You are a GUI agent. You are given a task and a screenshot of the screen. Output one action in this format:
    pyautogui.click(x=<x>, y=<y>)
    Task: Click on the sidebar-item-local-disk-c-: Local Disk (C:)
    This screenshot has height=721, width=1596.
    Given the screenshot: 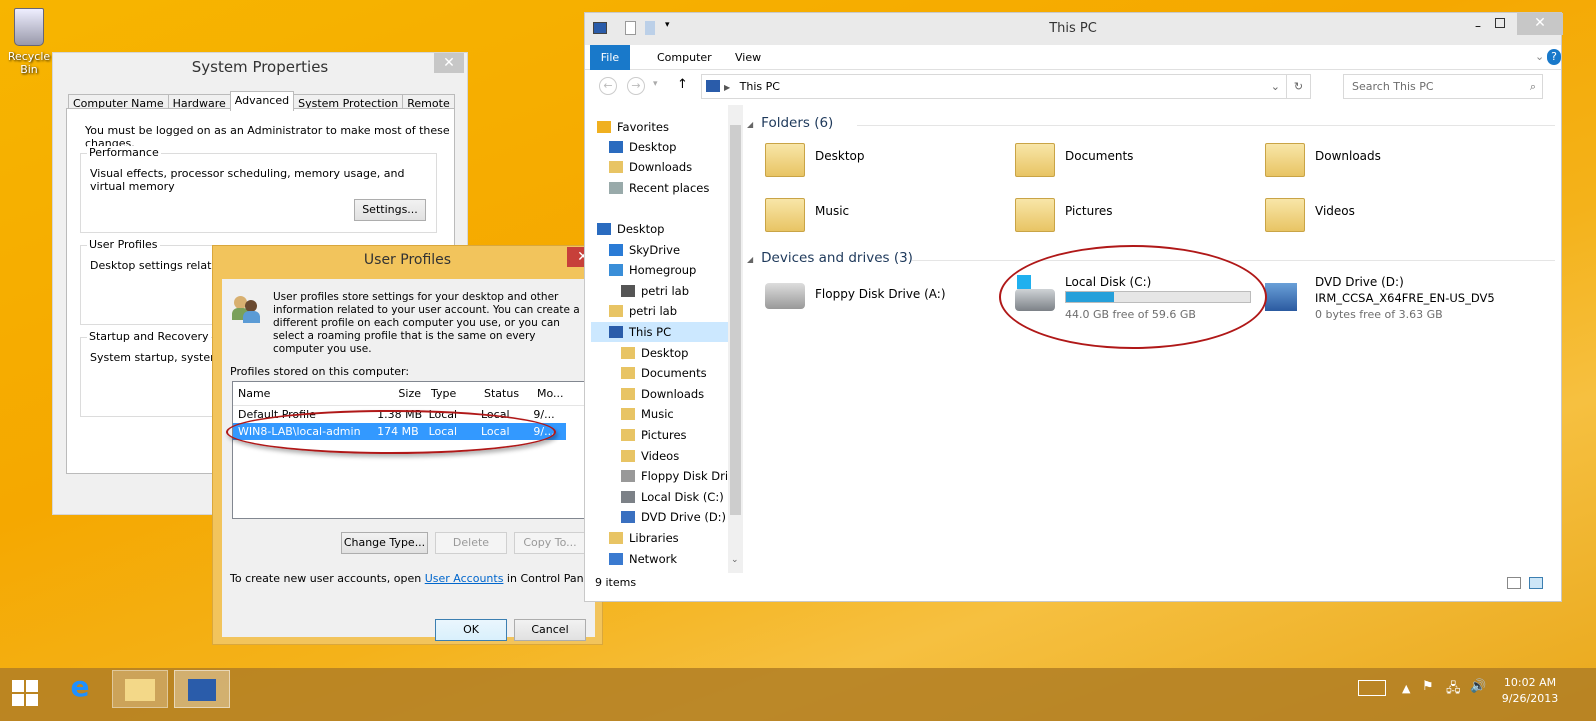 What is the action you would take?
    pyautogui.click(x=672, y=497)
    